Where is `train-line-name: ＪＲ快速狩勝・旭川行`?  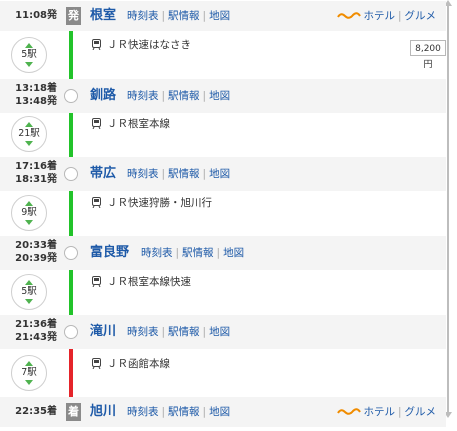
train-line-name: ＪＲ快速狩勝・旭川行 is located at coordinates (159, 203).